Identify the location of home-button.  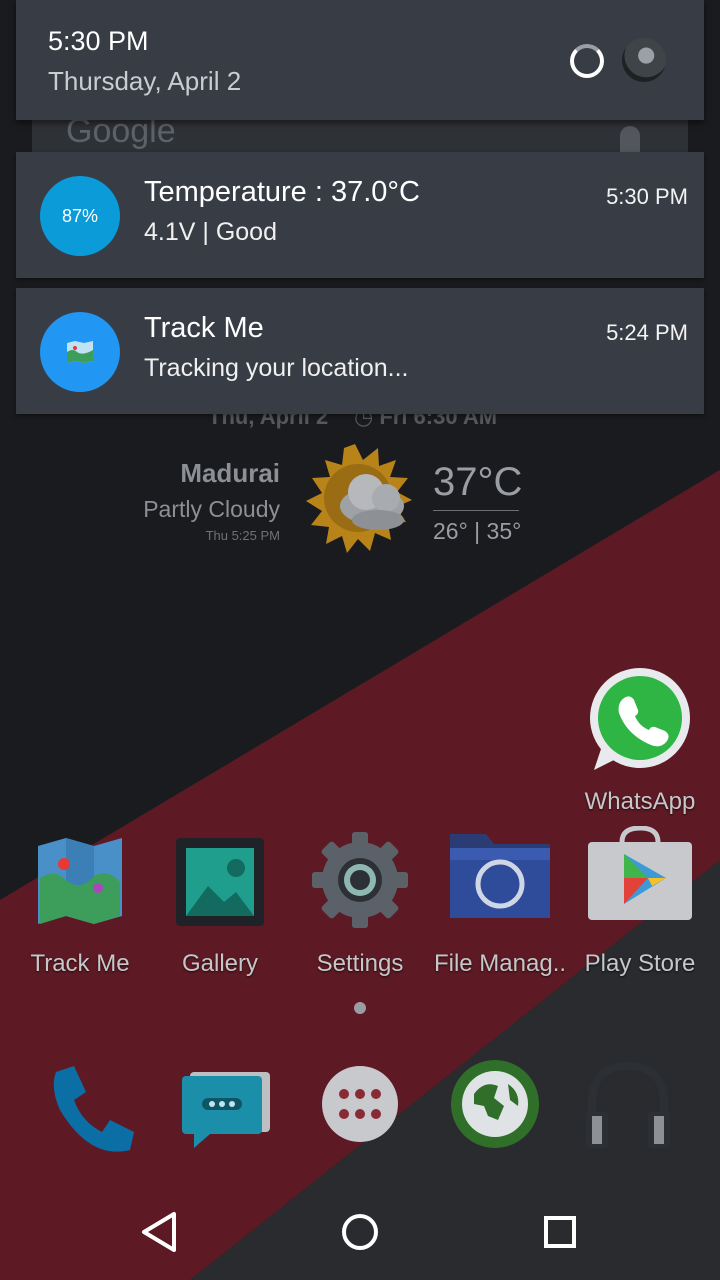
(360, 1232).